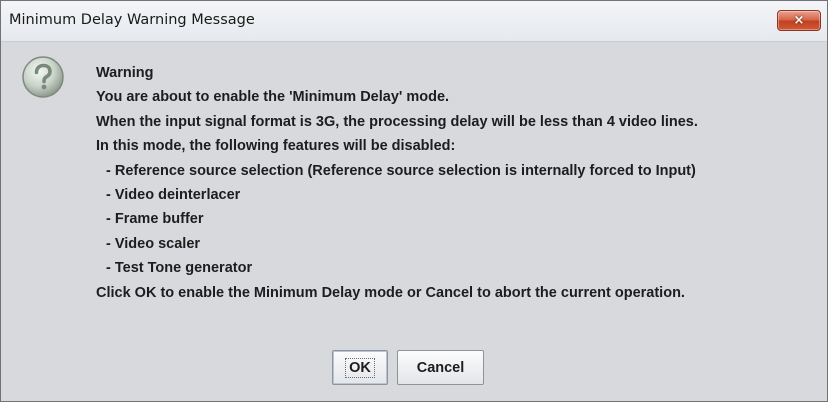 Image resolution: width=828 pixels, height=402 pixels. Describe the element at coordinates (132, 20) in the screenshot. I see `window-title: Minimum Delay Warning Message` at that location.